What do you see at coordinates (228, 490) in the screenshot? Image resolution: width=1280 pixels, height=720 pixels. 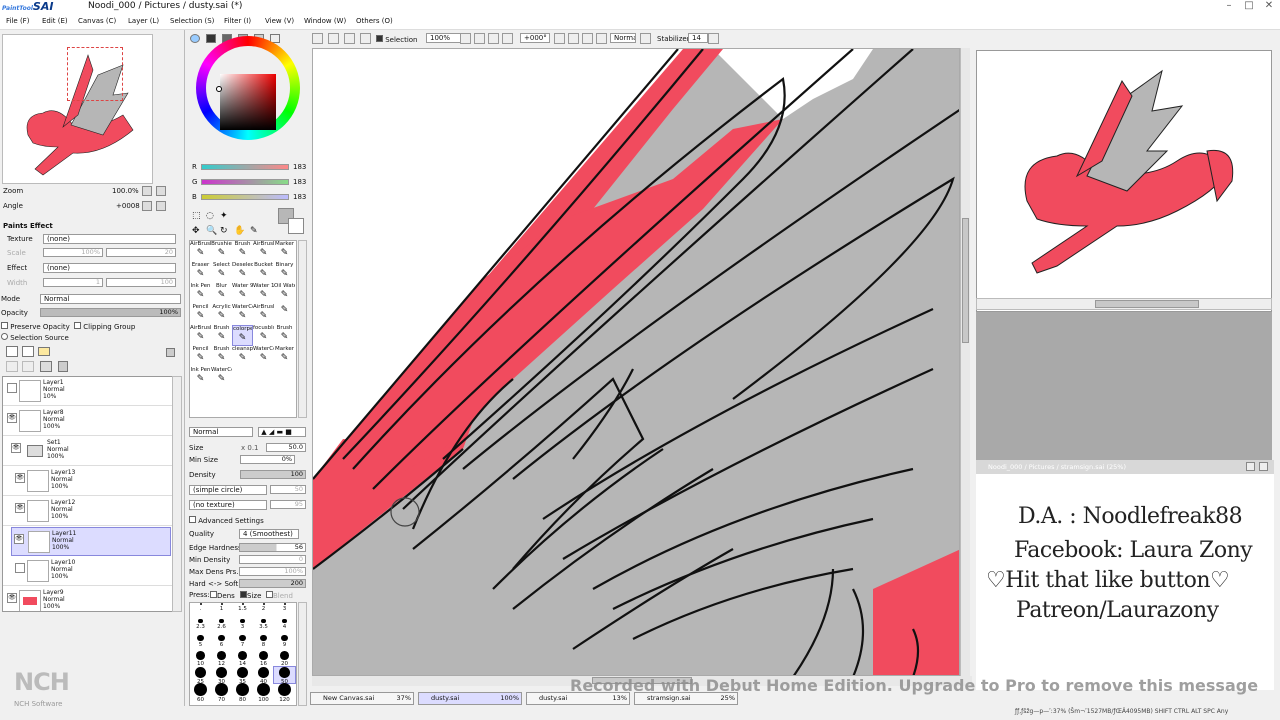 I see `brush-shape-dropdown: (simple circle)` at bounding box center [228, 490].